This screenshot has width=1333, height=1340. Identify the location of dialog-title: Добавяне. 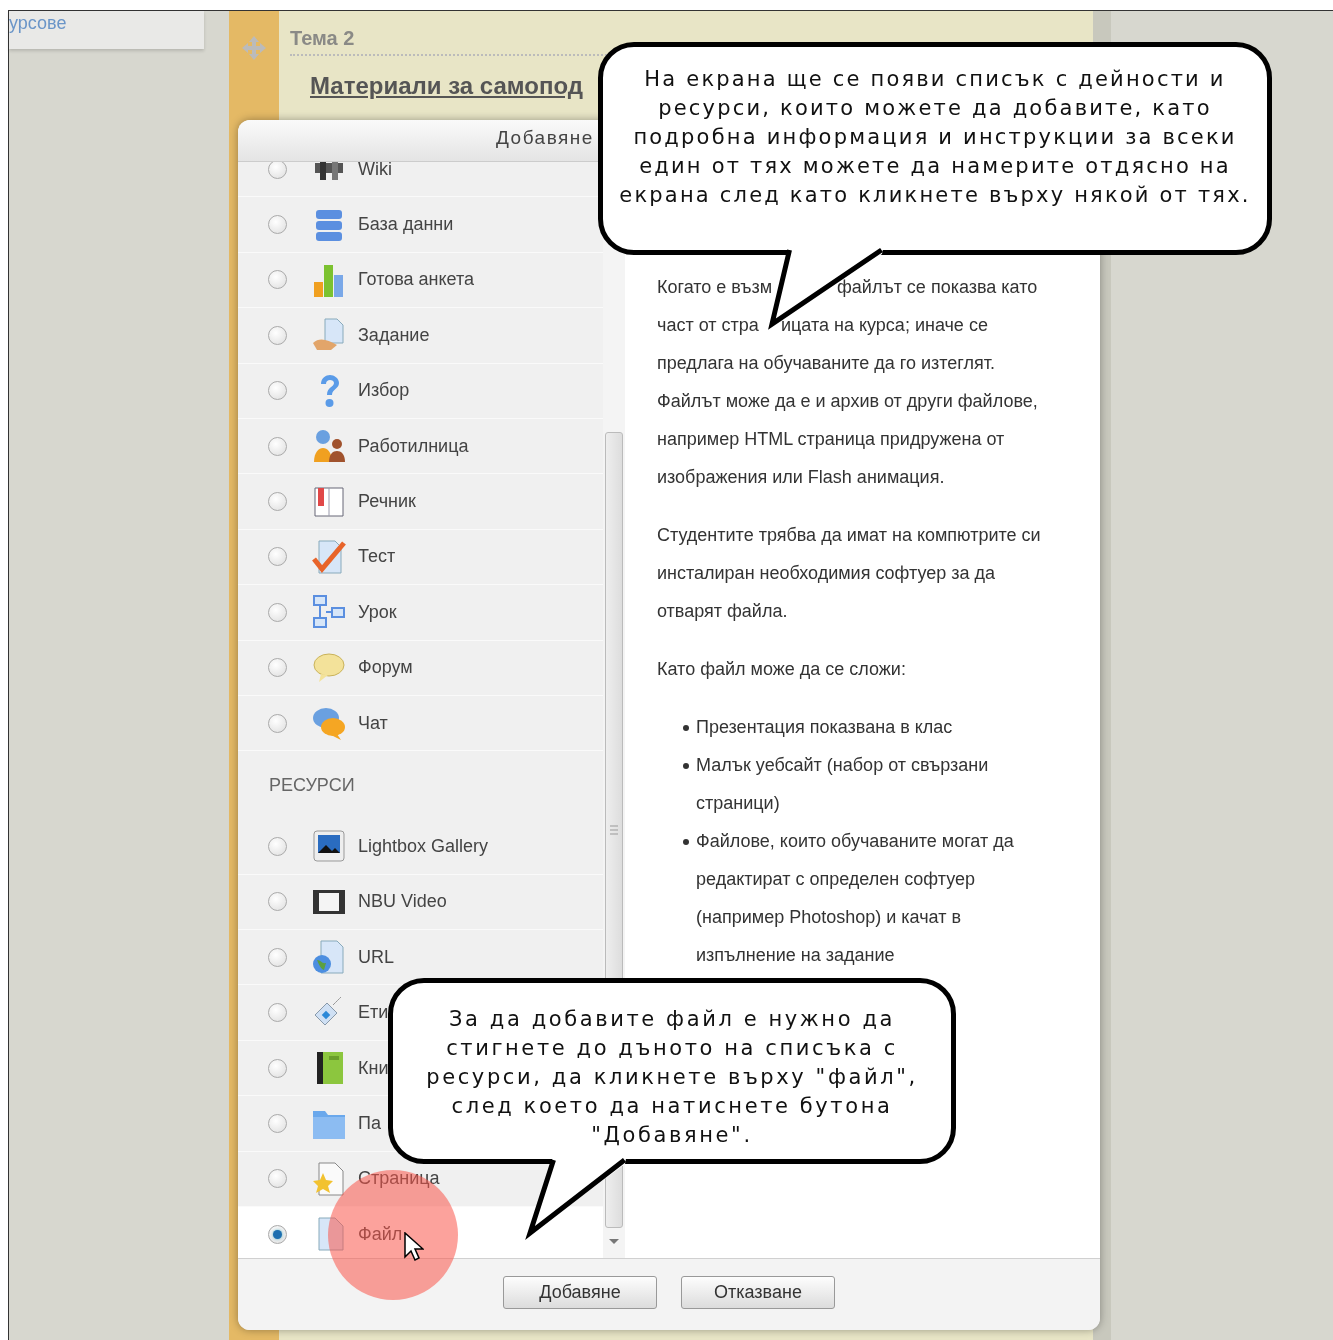
(545, 137).